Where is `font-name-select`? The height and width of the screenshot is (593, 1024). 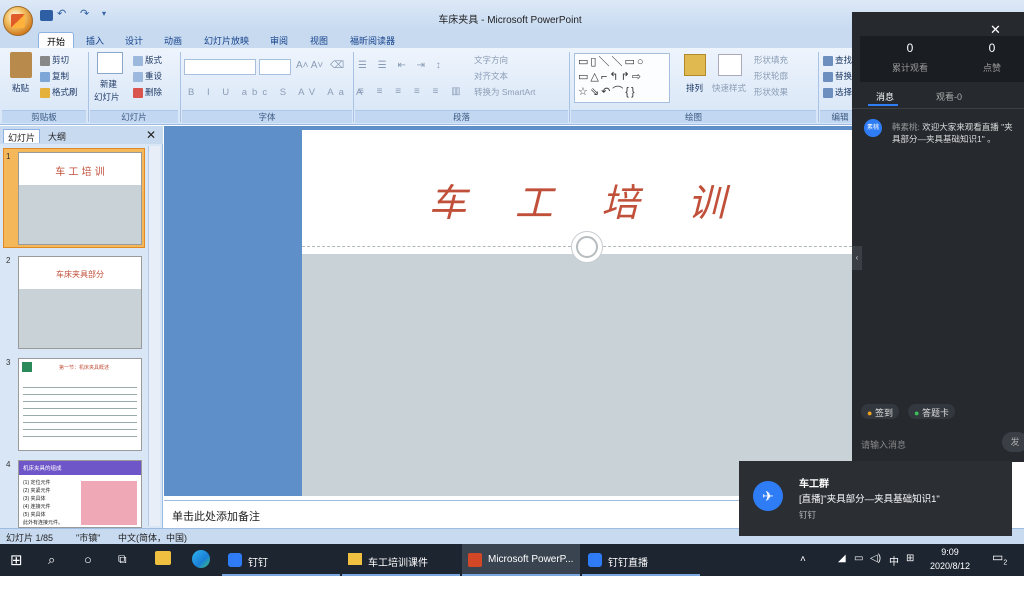 font-name-select is located at coordinates (220, 67).